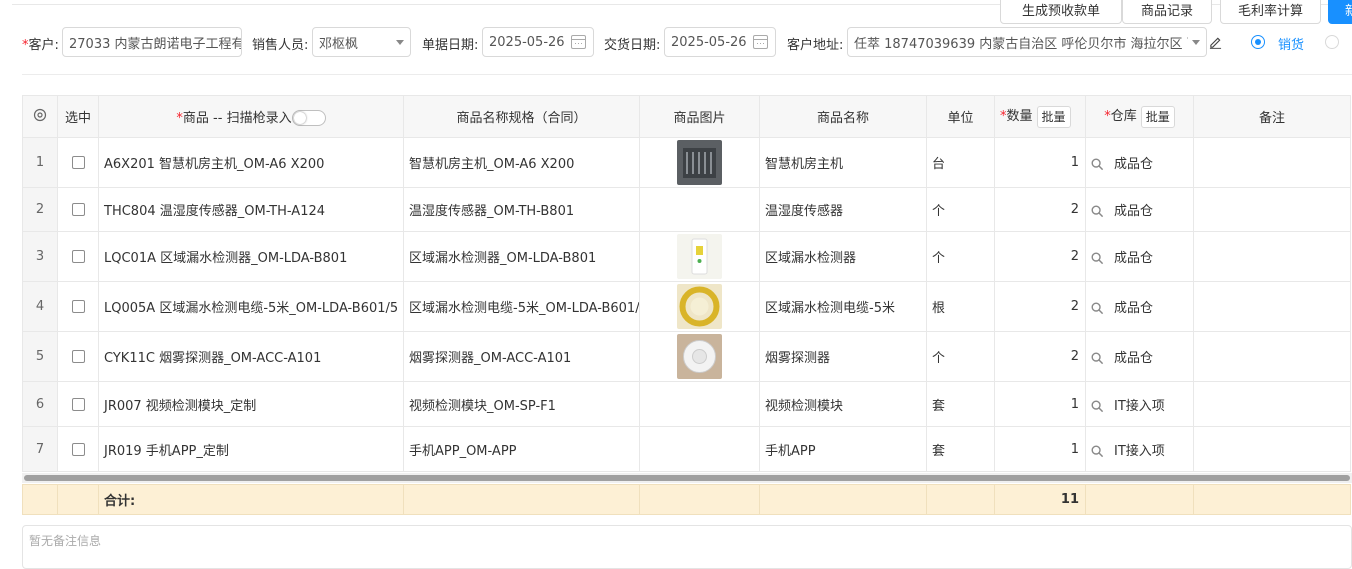 The width and height of the screenshot is (1352, 569). I want to click on batch-warehouse-button: 批量, so click(1157, 116).